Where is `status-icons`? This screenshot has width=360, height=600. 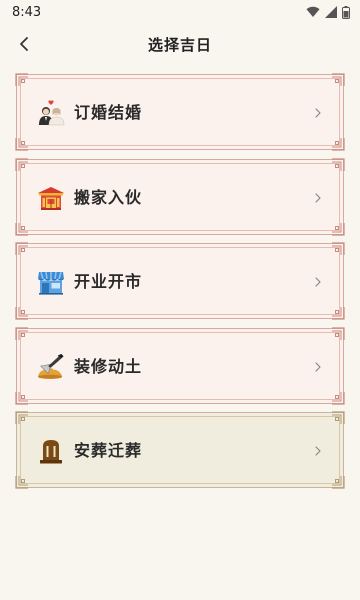 status-icons is located at coordinates (328, 12).